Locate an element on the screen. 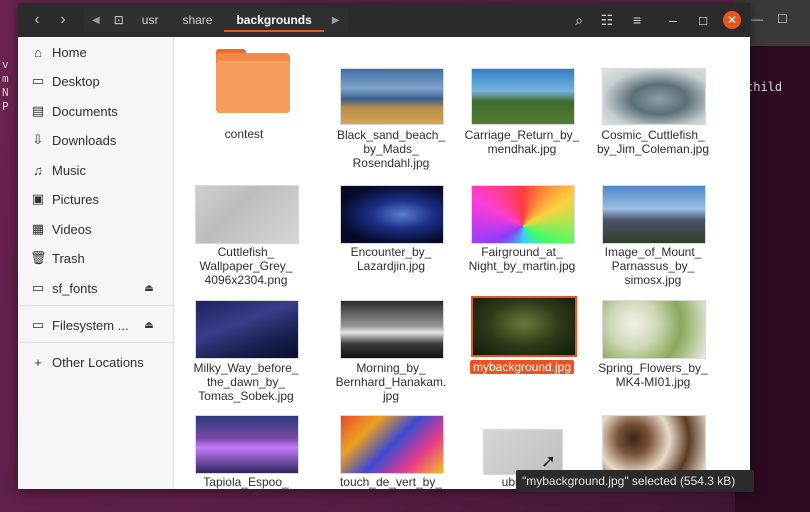 Image resolution: width=810 pixels, height=512 pixels. thumbnail-image: ➚ is located at coordinates (523, 452).